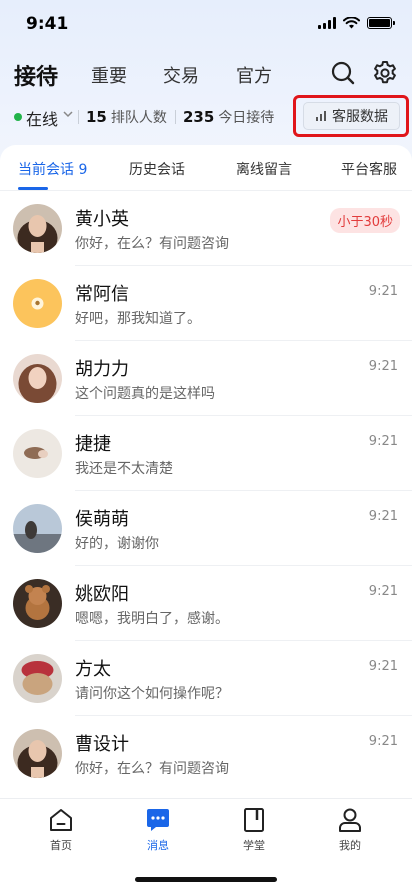  Describe the element at coordinates (206, 678) in the screenshot. I see `list-item: 方太 请问你这个如何操作呢？ 9:21` at that location.